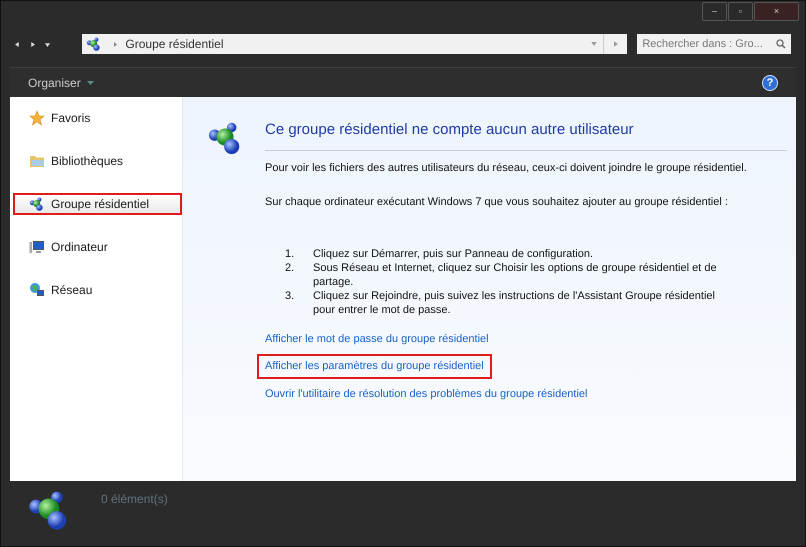 The width and height of the screenshot is (806, 547). Describe the element at coordinates (97, 247) in the screenshot. I see `sidebar-item: Ordinateur` at that location.